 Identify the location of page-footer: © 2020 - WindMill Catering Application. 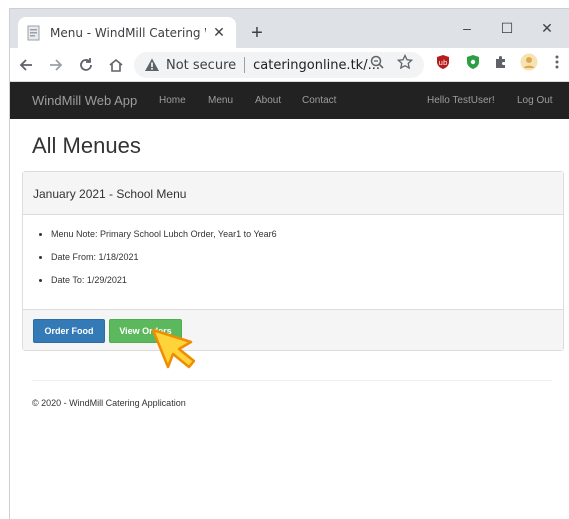
(109, 403).